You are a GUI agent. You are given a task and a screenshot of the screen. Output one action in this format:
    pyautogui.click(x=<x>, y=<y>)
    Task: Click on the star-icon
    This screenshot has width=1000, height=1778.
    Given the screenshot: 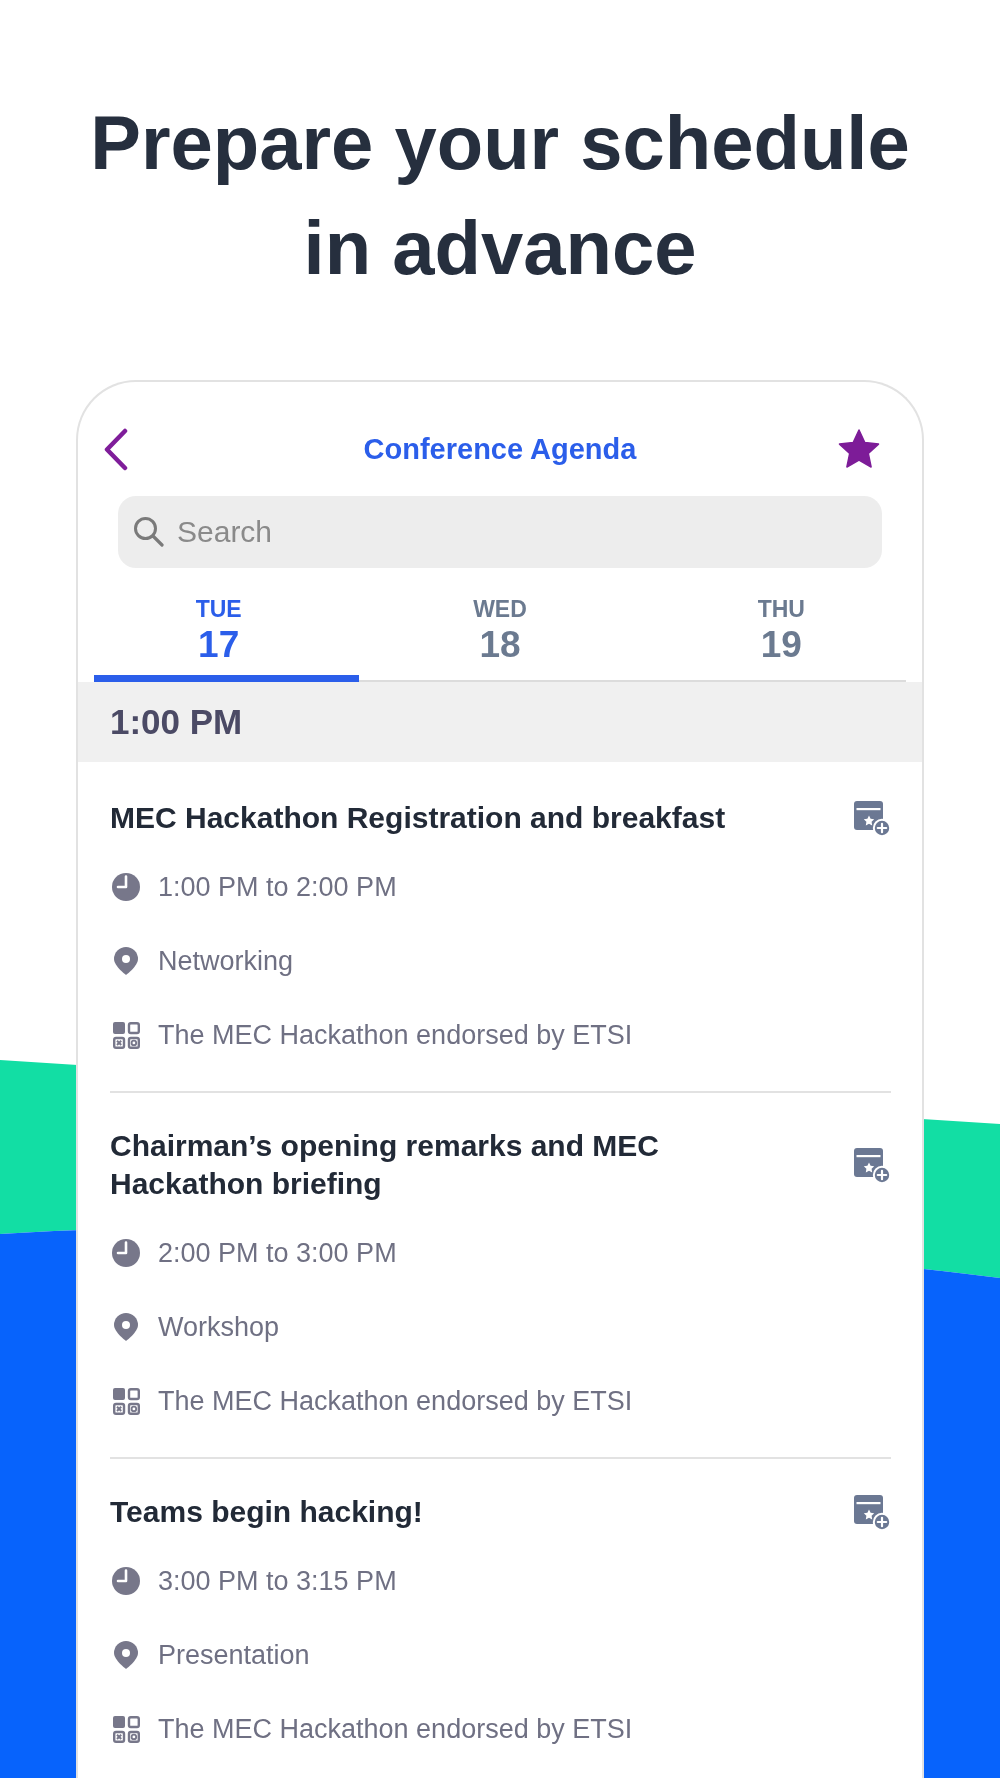 What is the action you would take?
    pyautogui.click(x=859, y=449)
    